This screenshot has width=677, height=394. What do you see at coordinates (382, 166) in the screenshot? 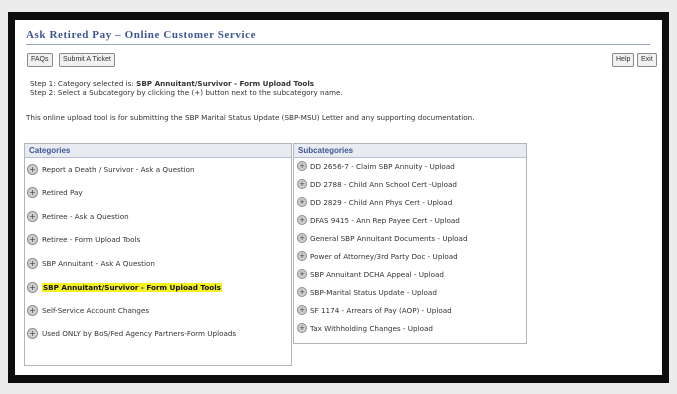
I see `subcategory-label: DD 2656-7 - Claim SBP Annuity - Upload` at bounding box center [382, 166].